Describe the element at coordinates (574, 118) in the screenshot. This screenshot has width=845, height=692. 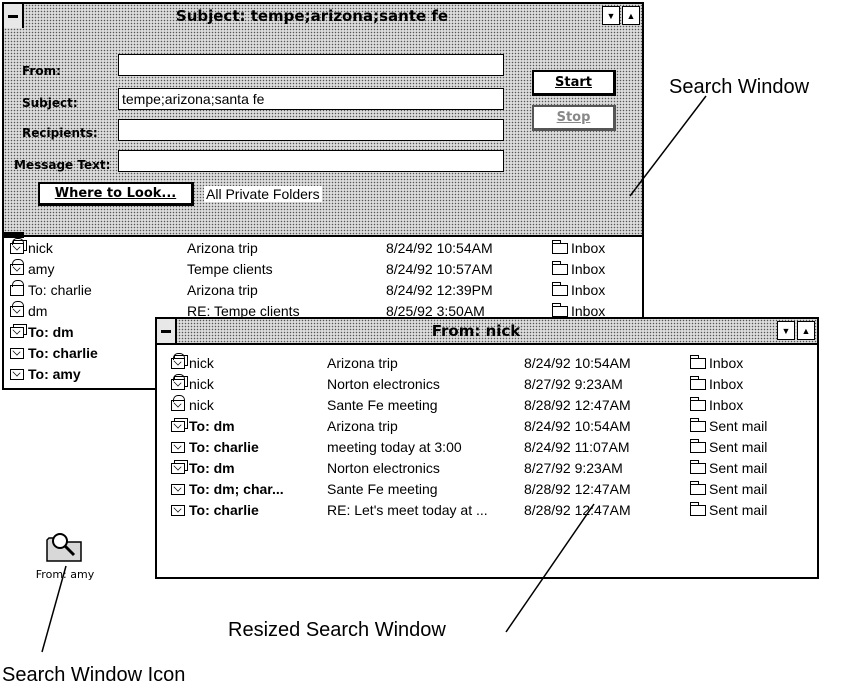
I see `stop-button: Stop` at that location.